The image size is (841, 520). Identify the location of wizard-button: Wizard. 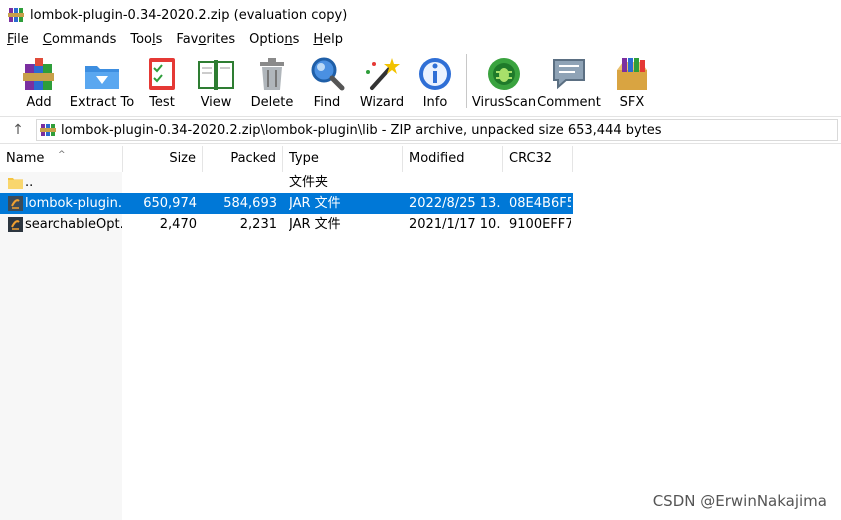
(382, 81).